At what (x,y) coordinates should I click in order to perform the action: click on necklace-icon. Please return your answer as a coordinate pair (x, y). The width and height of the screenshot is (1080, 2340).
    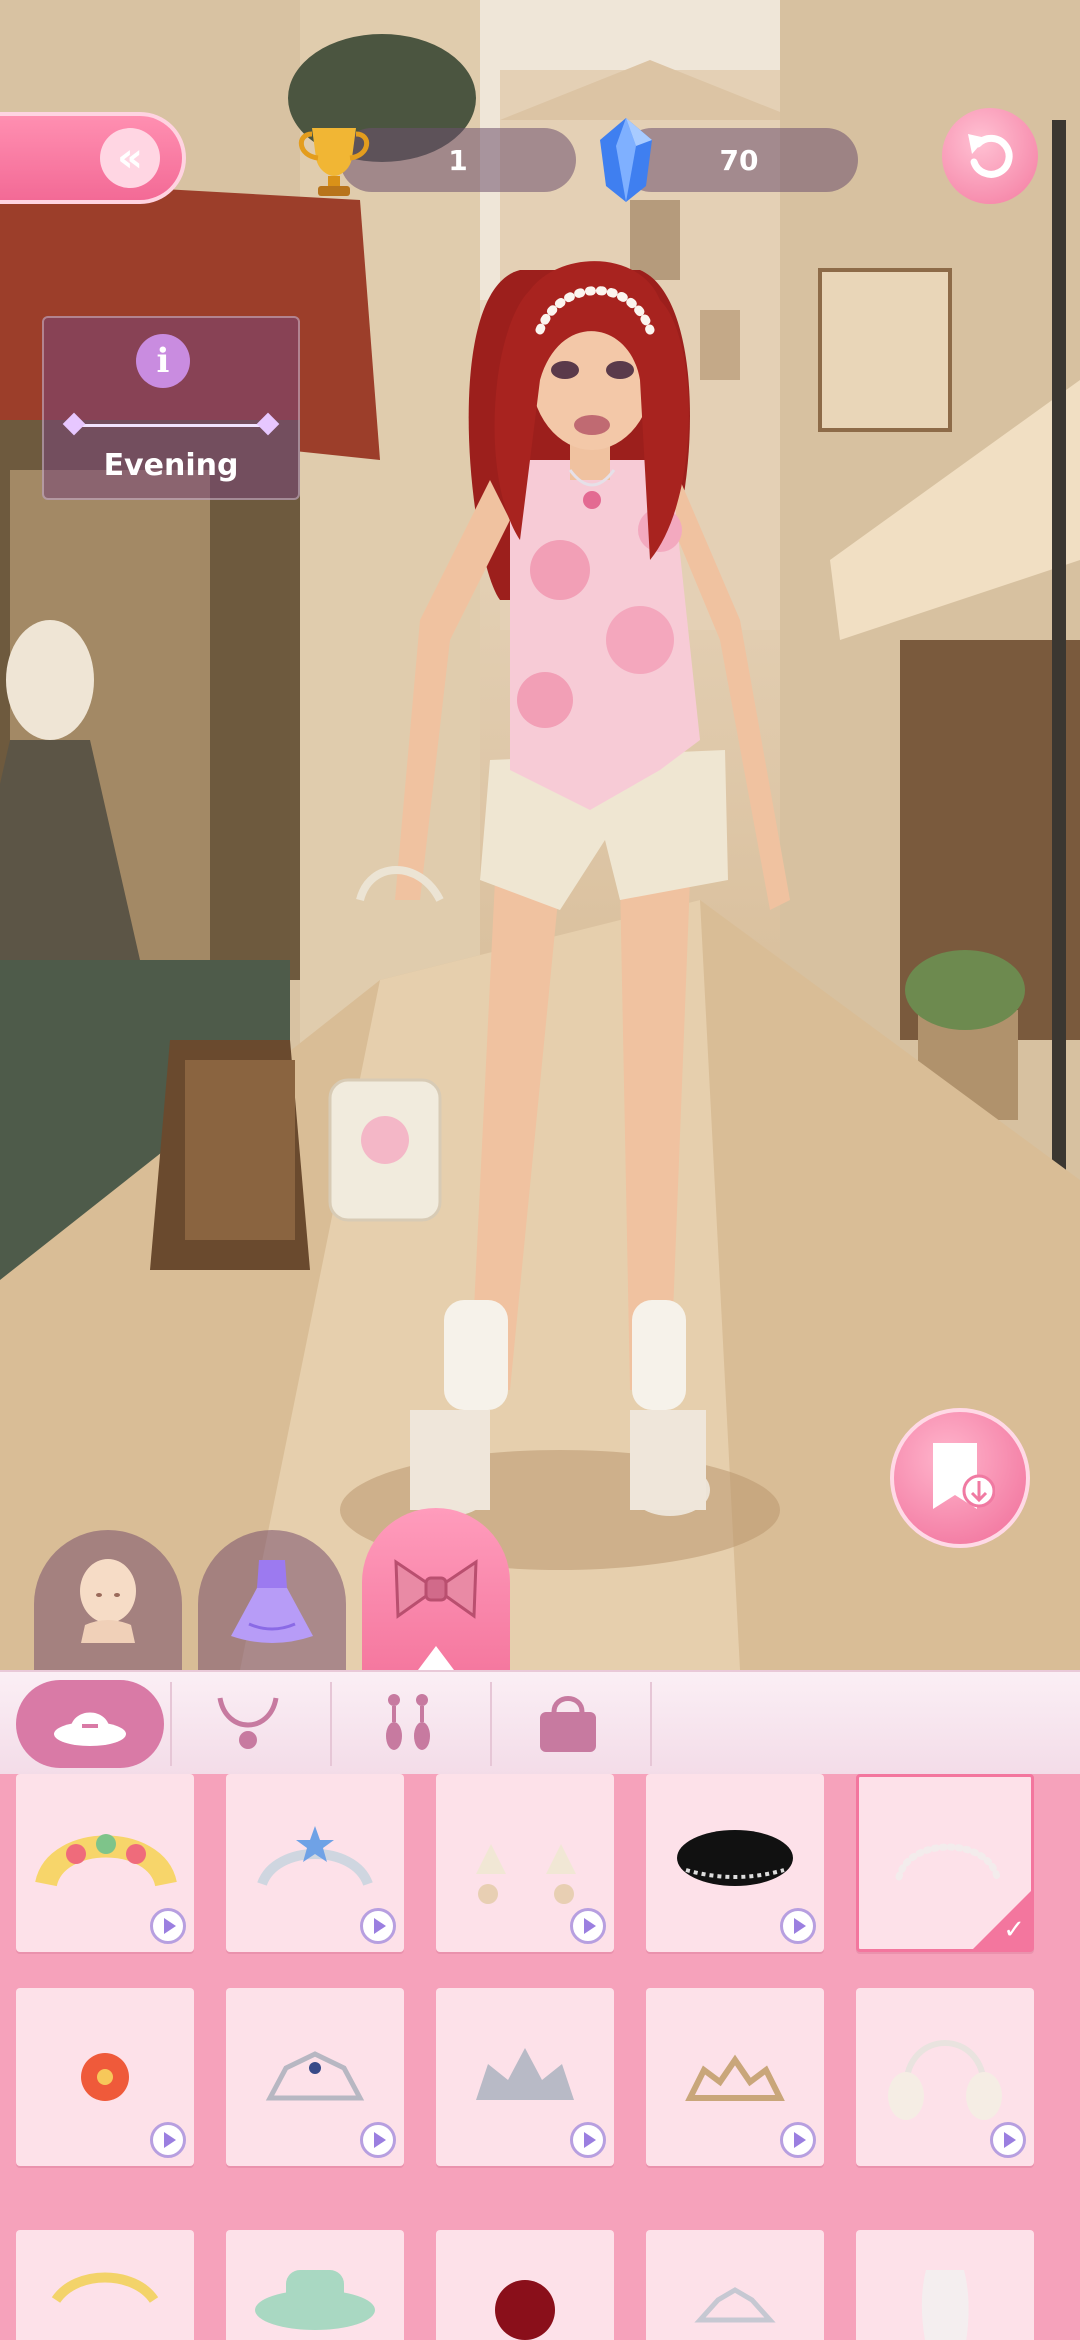
    Looking at the image, I should click on (248, 1723).